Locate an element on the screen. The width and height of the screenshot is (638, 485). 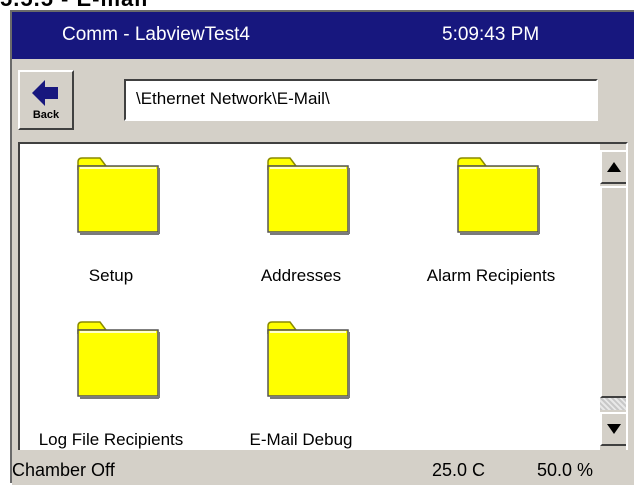
temperature-readout: 25.0 C is located at coordinates (459, 470).